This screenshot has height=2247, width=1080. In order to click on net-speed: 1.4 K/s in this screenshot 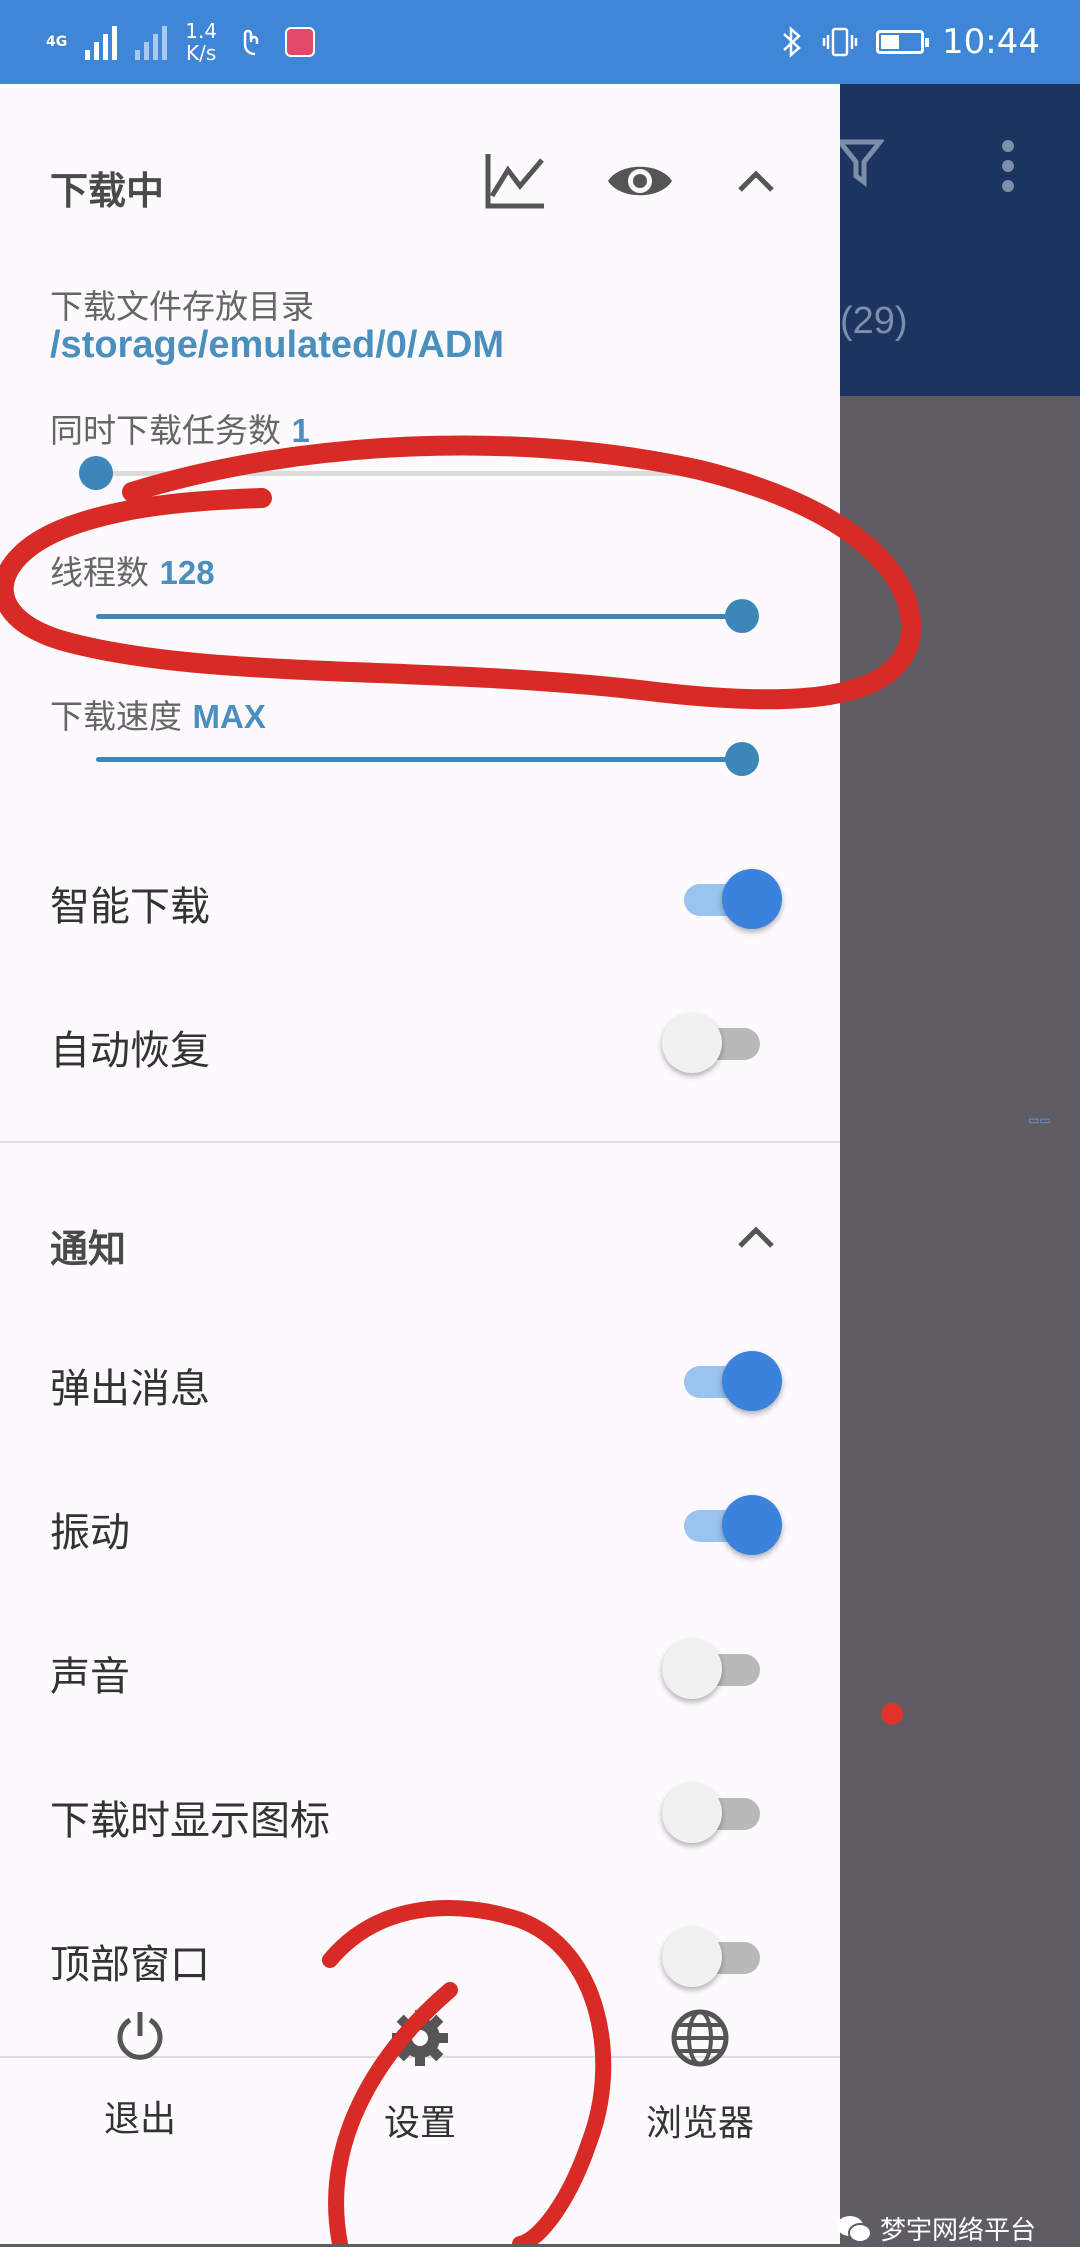, I will do `click(201, 42)`.